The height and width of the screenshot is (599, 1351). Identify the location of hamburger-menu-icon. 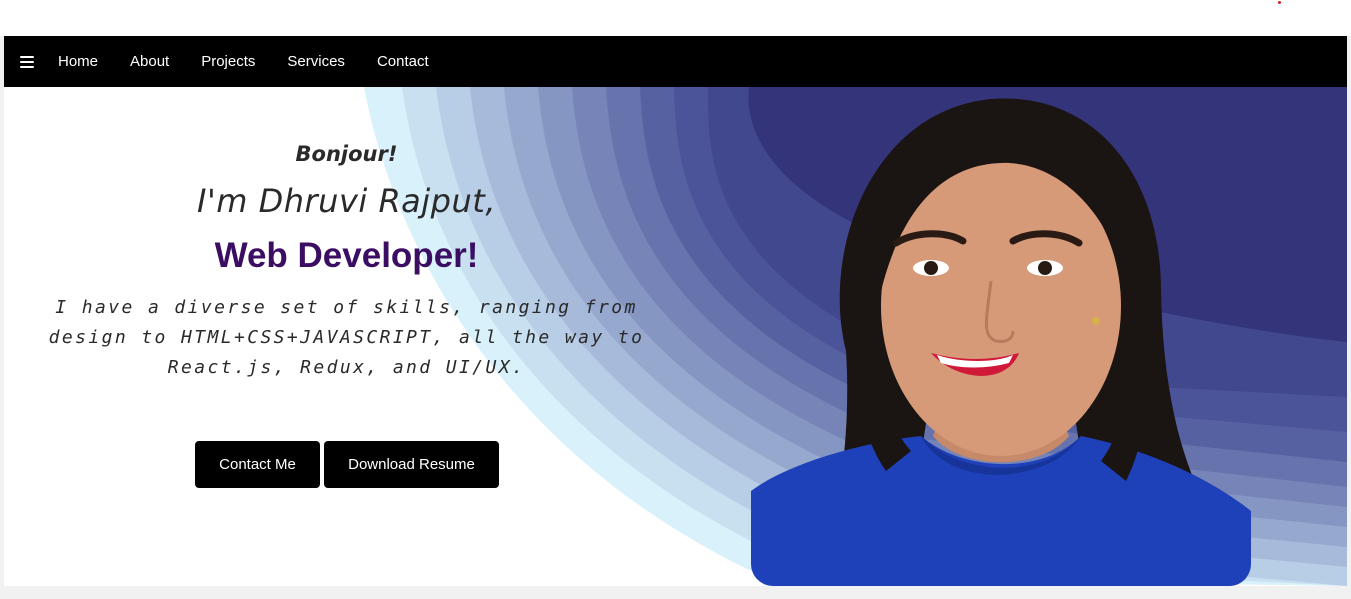
(27, 61).